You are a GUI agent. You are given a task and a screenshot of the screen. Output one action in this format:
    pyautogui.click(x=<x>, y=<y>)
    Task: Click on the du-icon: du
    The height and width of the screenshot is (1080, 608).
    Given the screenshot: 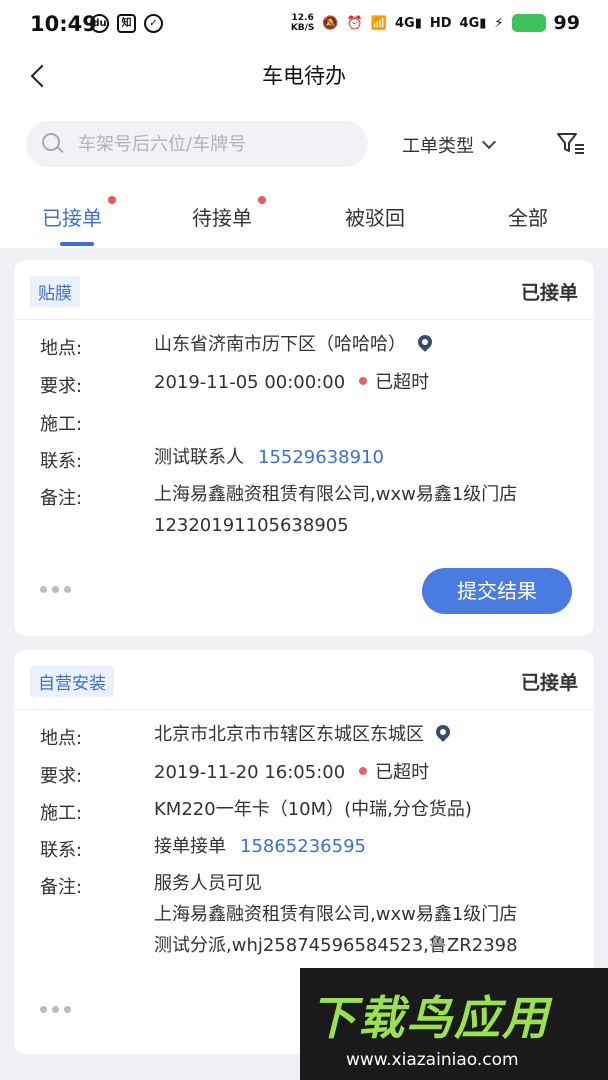 What is the action you would take?
    pyautogui.click(x=99, y=23)
    